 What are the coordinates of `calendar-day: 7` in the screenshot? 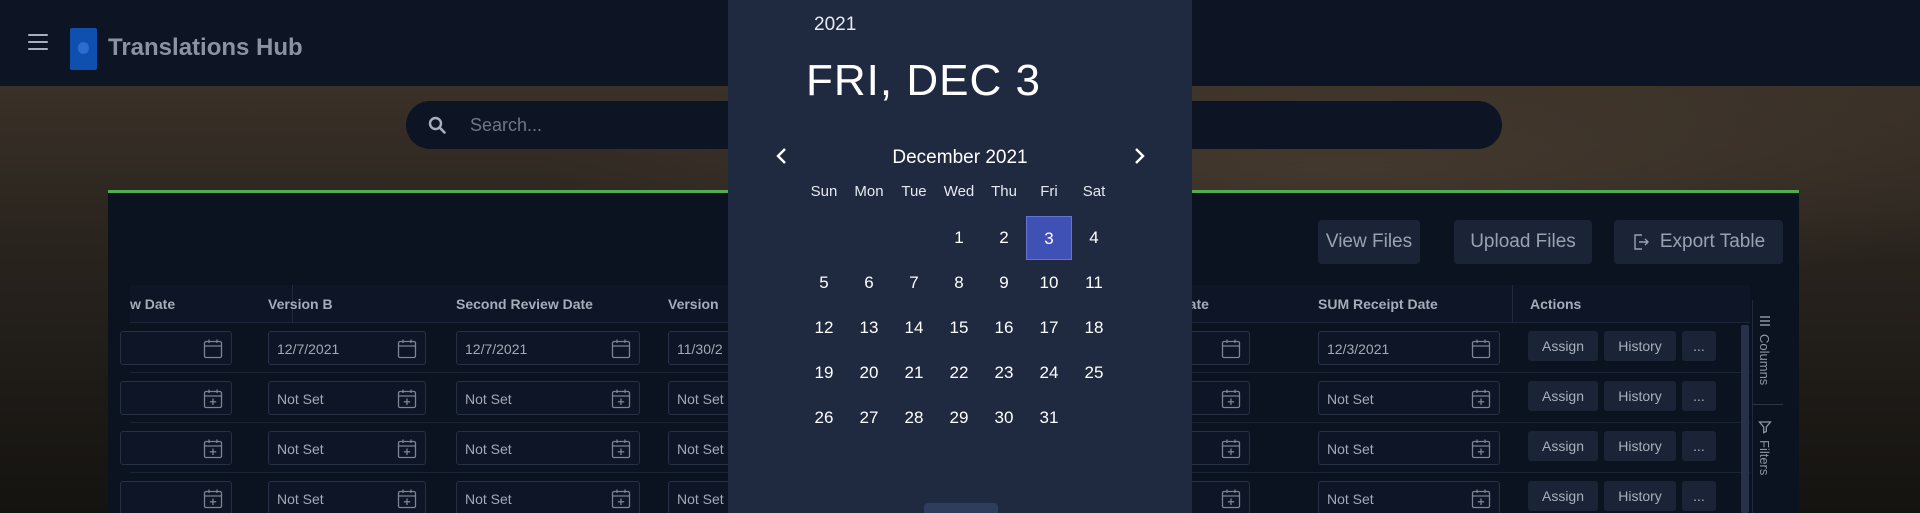 It's located at (914, 283).